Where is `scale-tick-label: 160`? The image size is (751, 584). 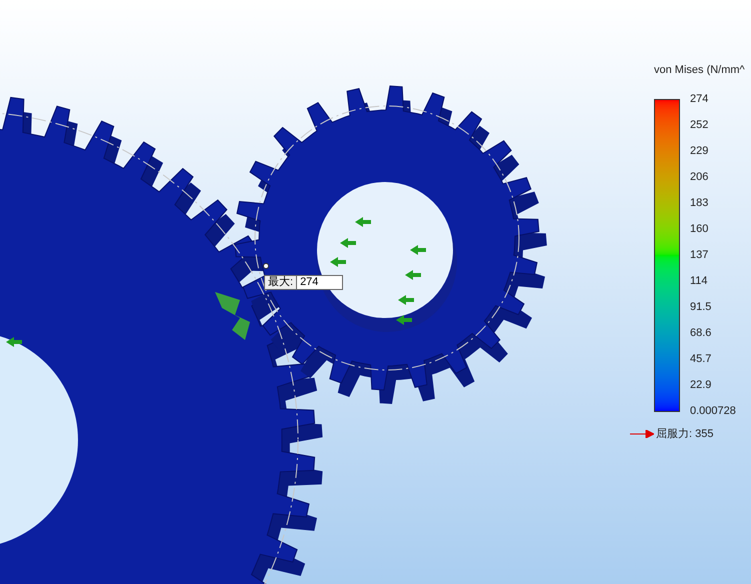 scale-tick-label: 160 is located at coordinates (700, 228).